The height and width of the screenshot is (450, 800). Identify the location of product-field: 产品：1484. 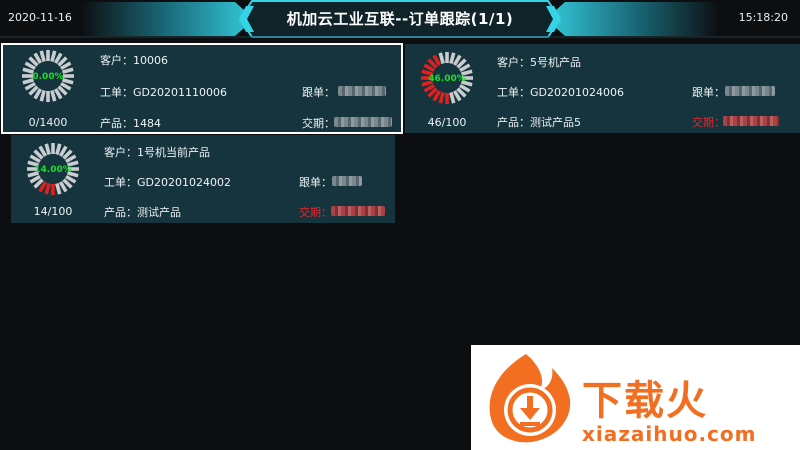
(130, 123).